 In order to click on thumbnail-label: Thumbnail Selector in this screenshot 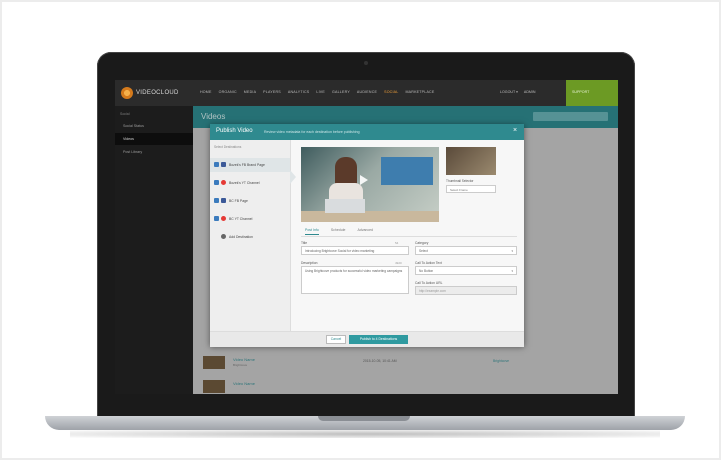, I will do `click(460, 181)`.